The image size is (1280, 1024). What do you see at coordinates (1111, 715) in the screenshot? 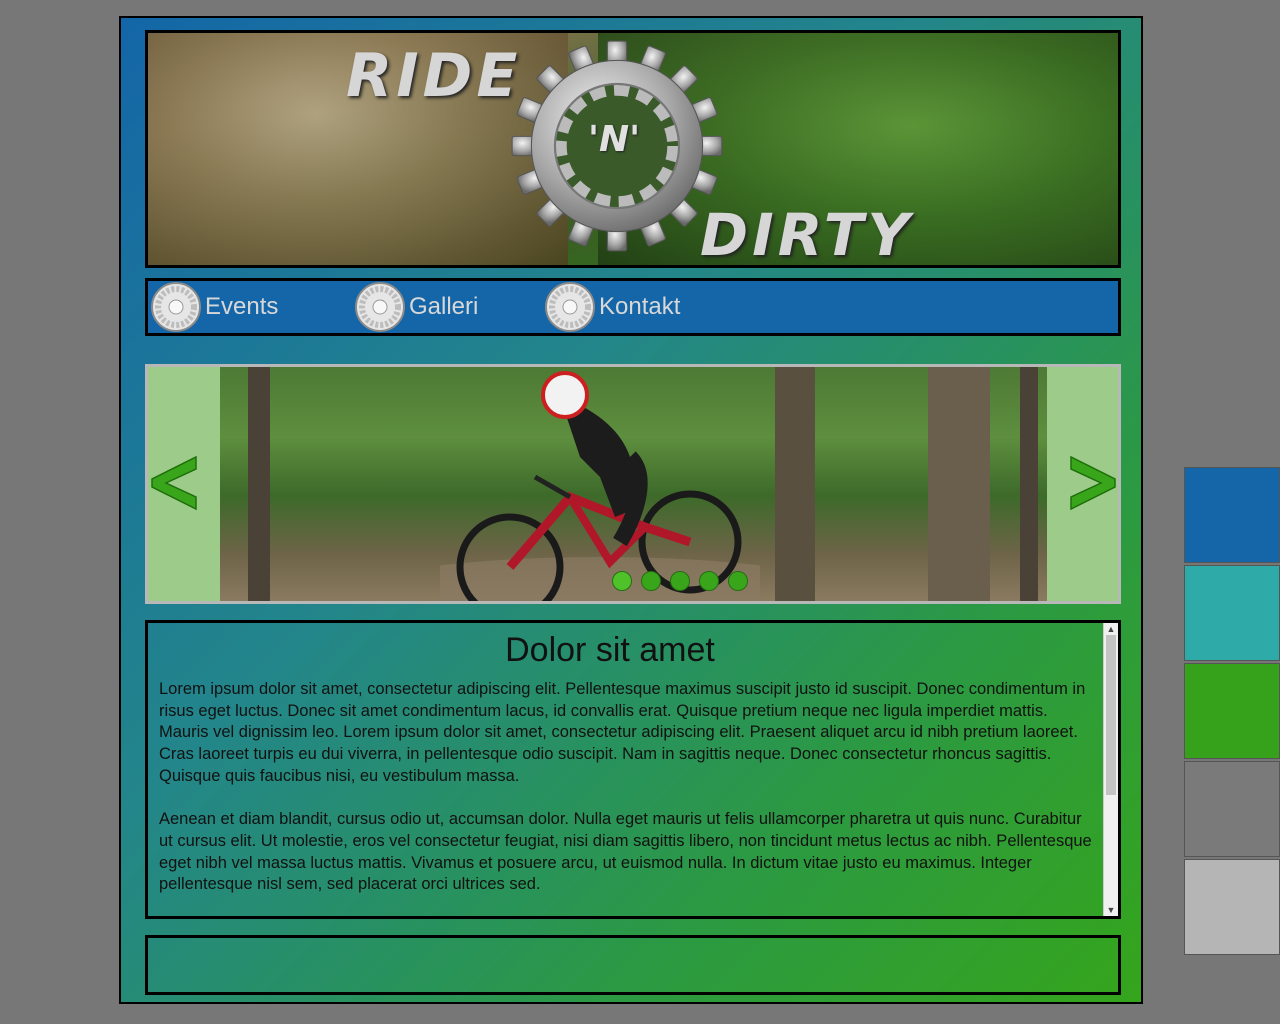
I see `scrollbar-thumb` at bounding box center [1111, 715].